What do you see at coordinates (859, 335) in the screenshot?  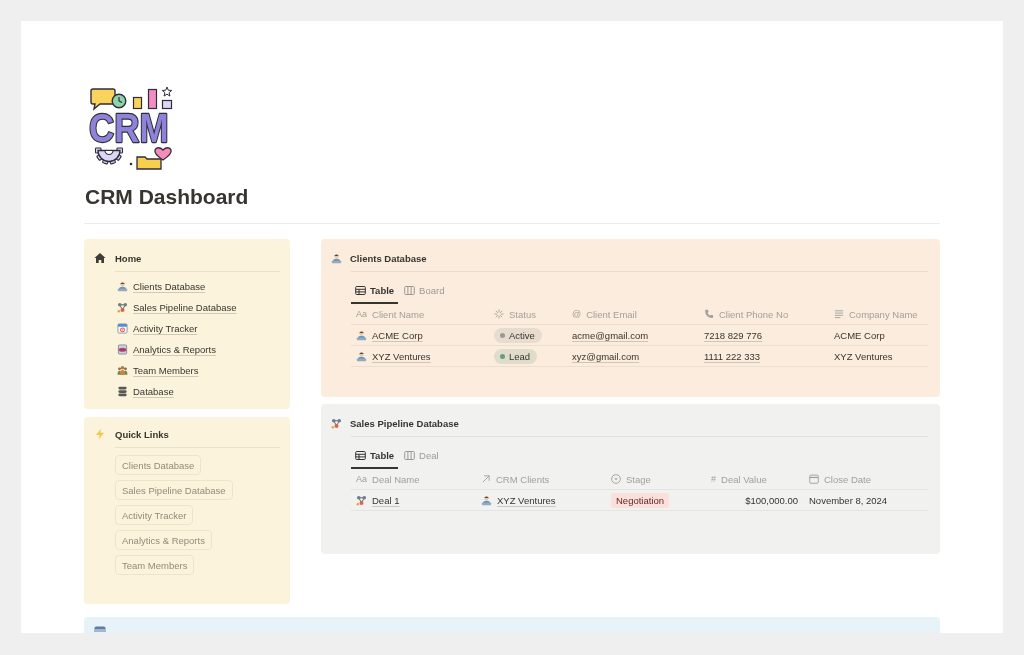 I see `table-cell: ACME Corp` at bounding box center [859, 335].